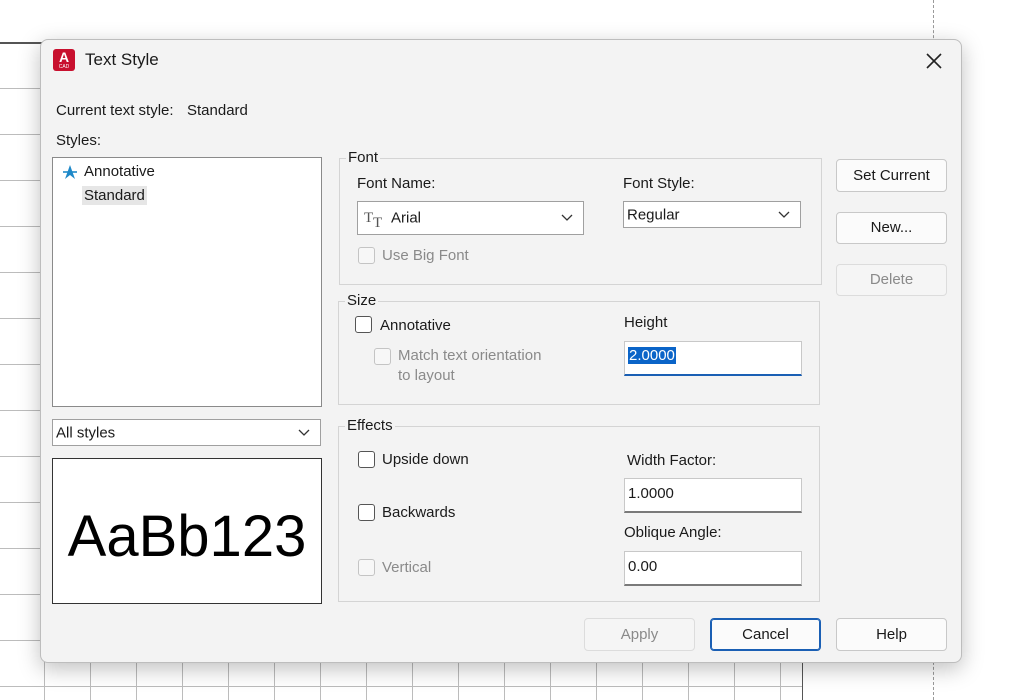 This screenshot has width=1010, height=700. I want to click on font-group-label: Font, so click(363, 157).